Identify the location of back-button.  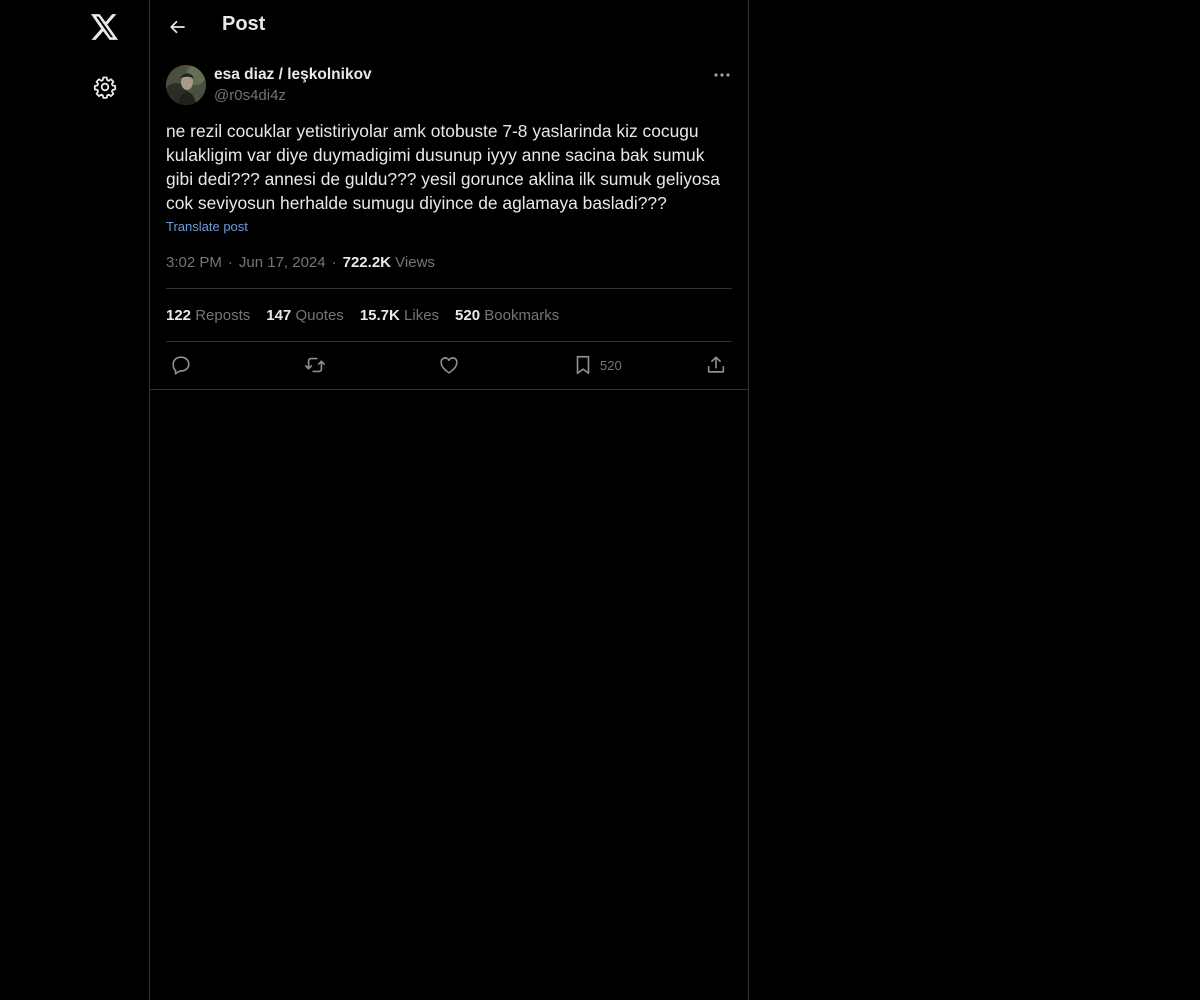
(178, 27).